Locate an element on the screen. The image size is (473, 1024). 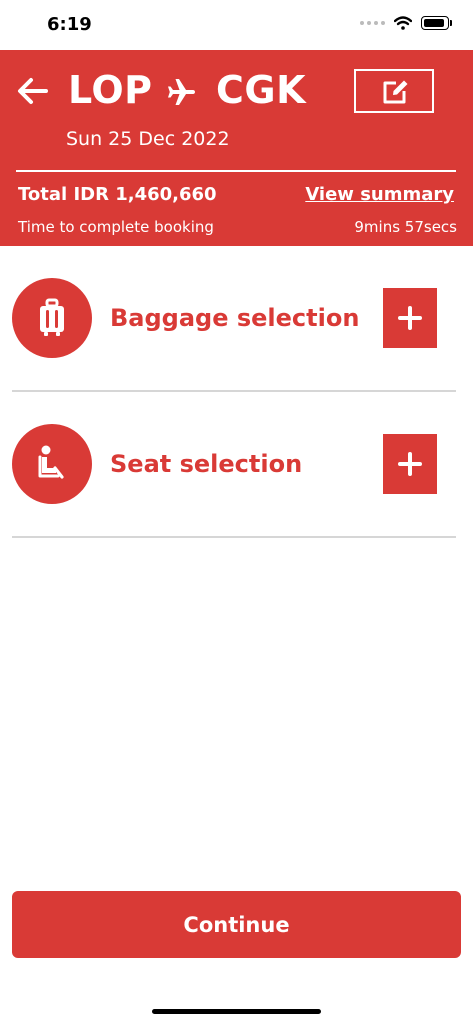
back-button is located at coordinates (35, 92).